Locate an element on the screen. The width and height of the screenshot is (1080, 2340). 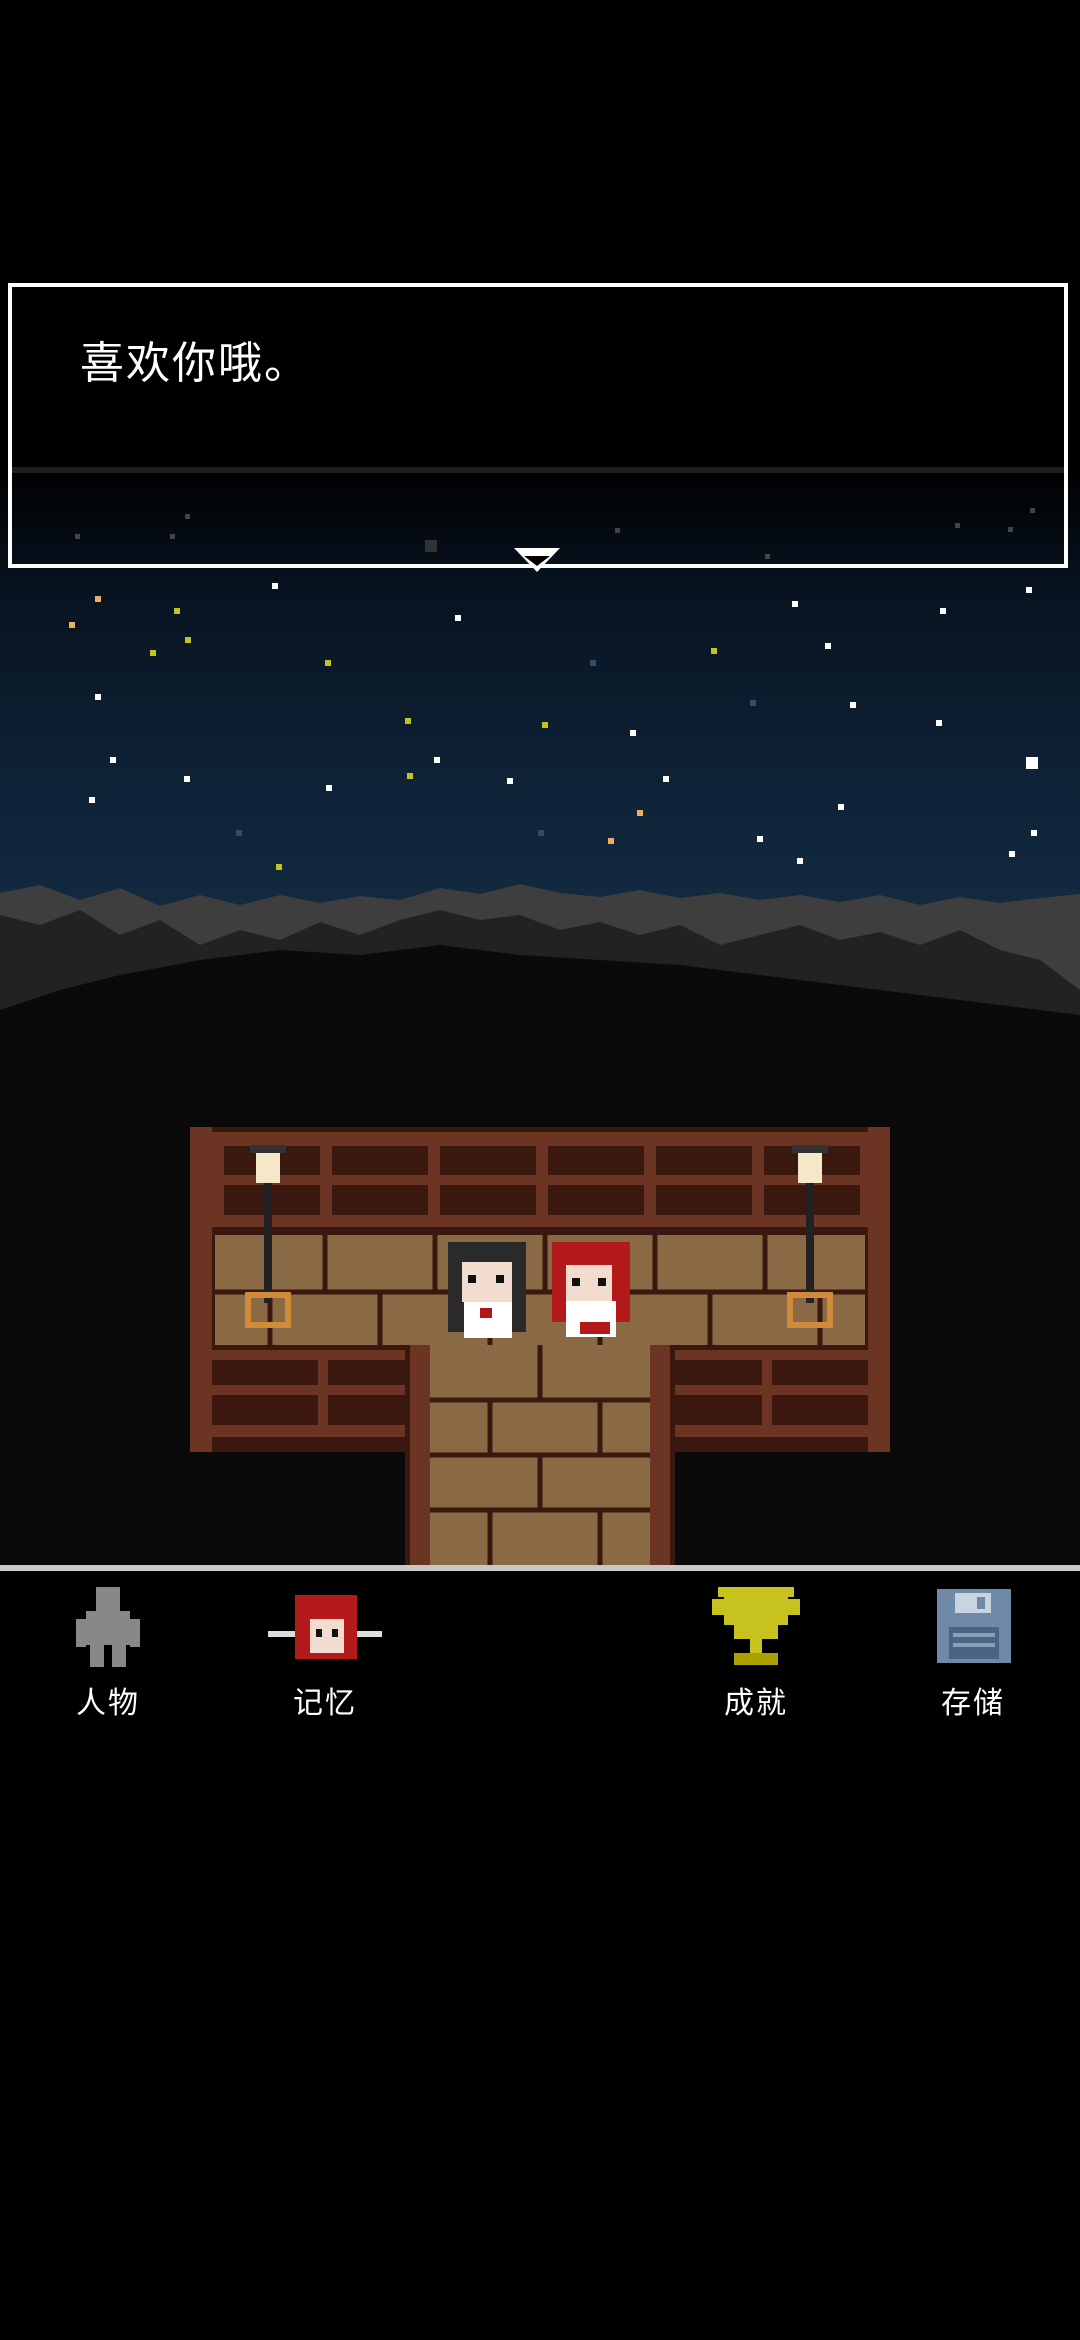
trophy-icon is located at coordinates (756, 1626).